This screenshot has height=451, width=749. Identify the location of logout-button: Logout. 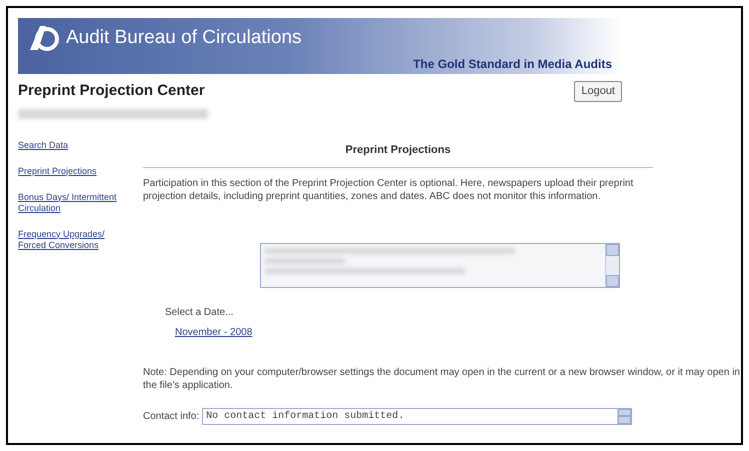
(598, 91).